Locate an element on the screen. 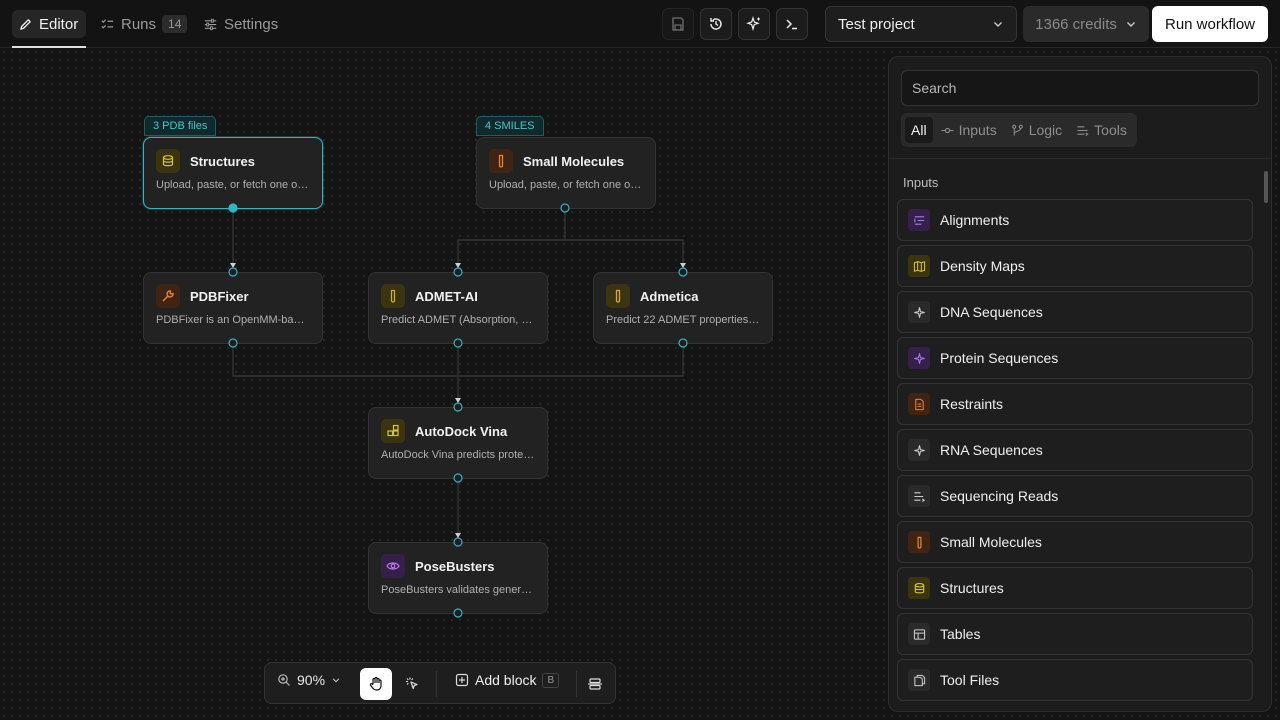  list-item-tool-files: Tool Files is located at coordinates (1075, 680).